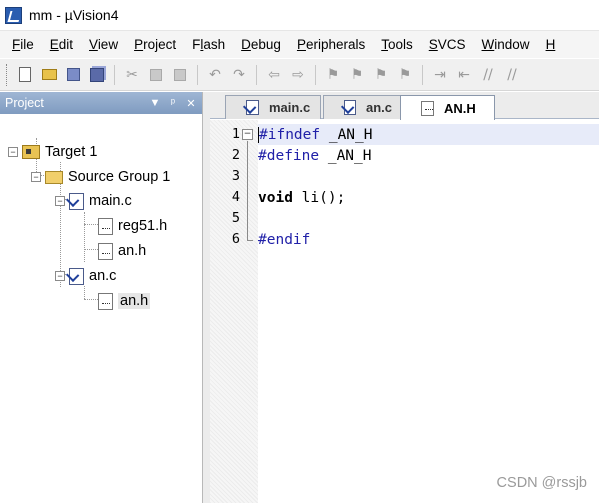 This screenshot has width=599, height=503. I want to click on new-file-icon, so click(25, 75).